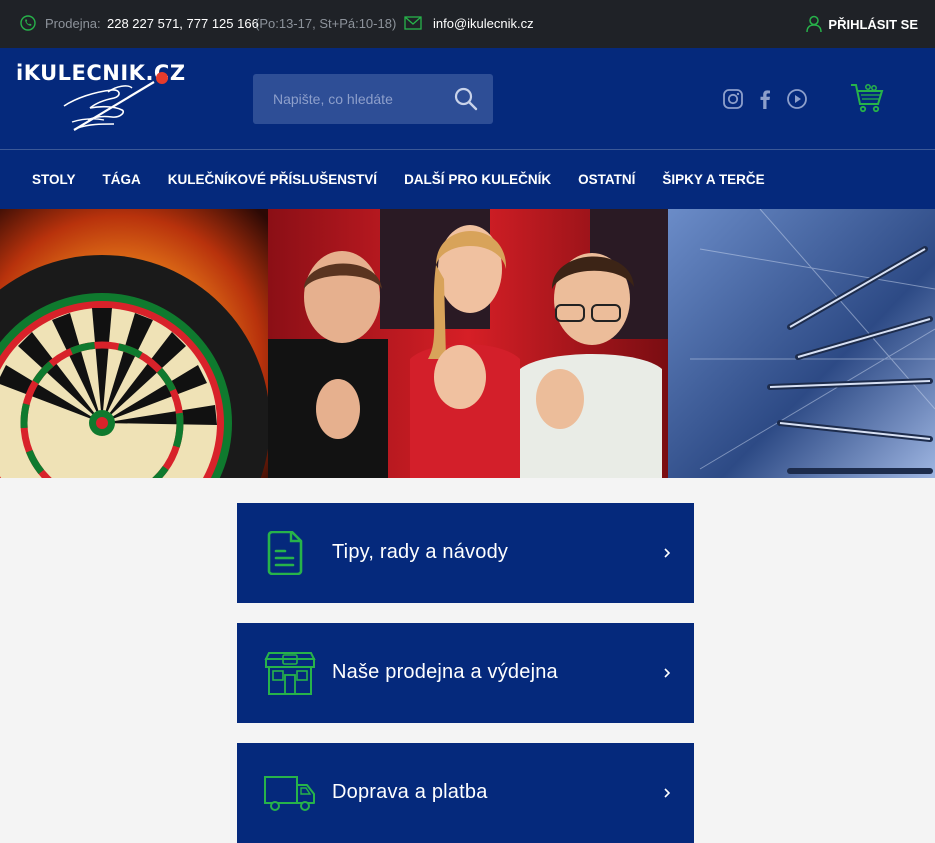 Image resolution: width=935 pixels, height=843 pixels. What do you see at coordinates (285, 553) in the screenshot?
I see `document-icon` at bounding box center [285, 553].